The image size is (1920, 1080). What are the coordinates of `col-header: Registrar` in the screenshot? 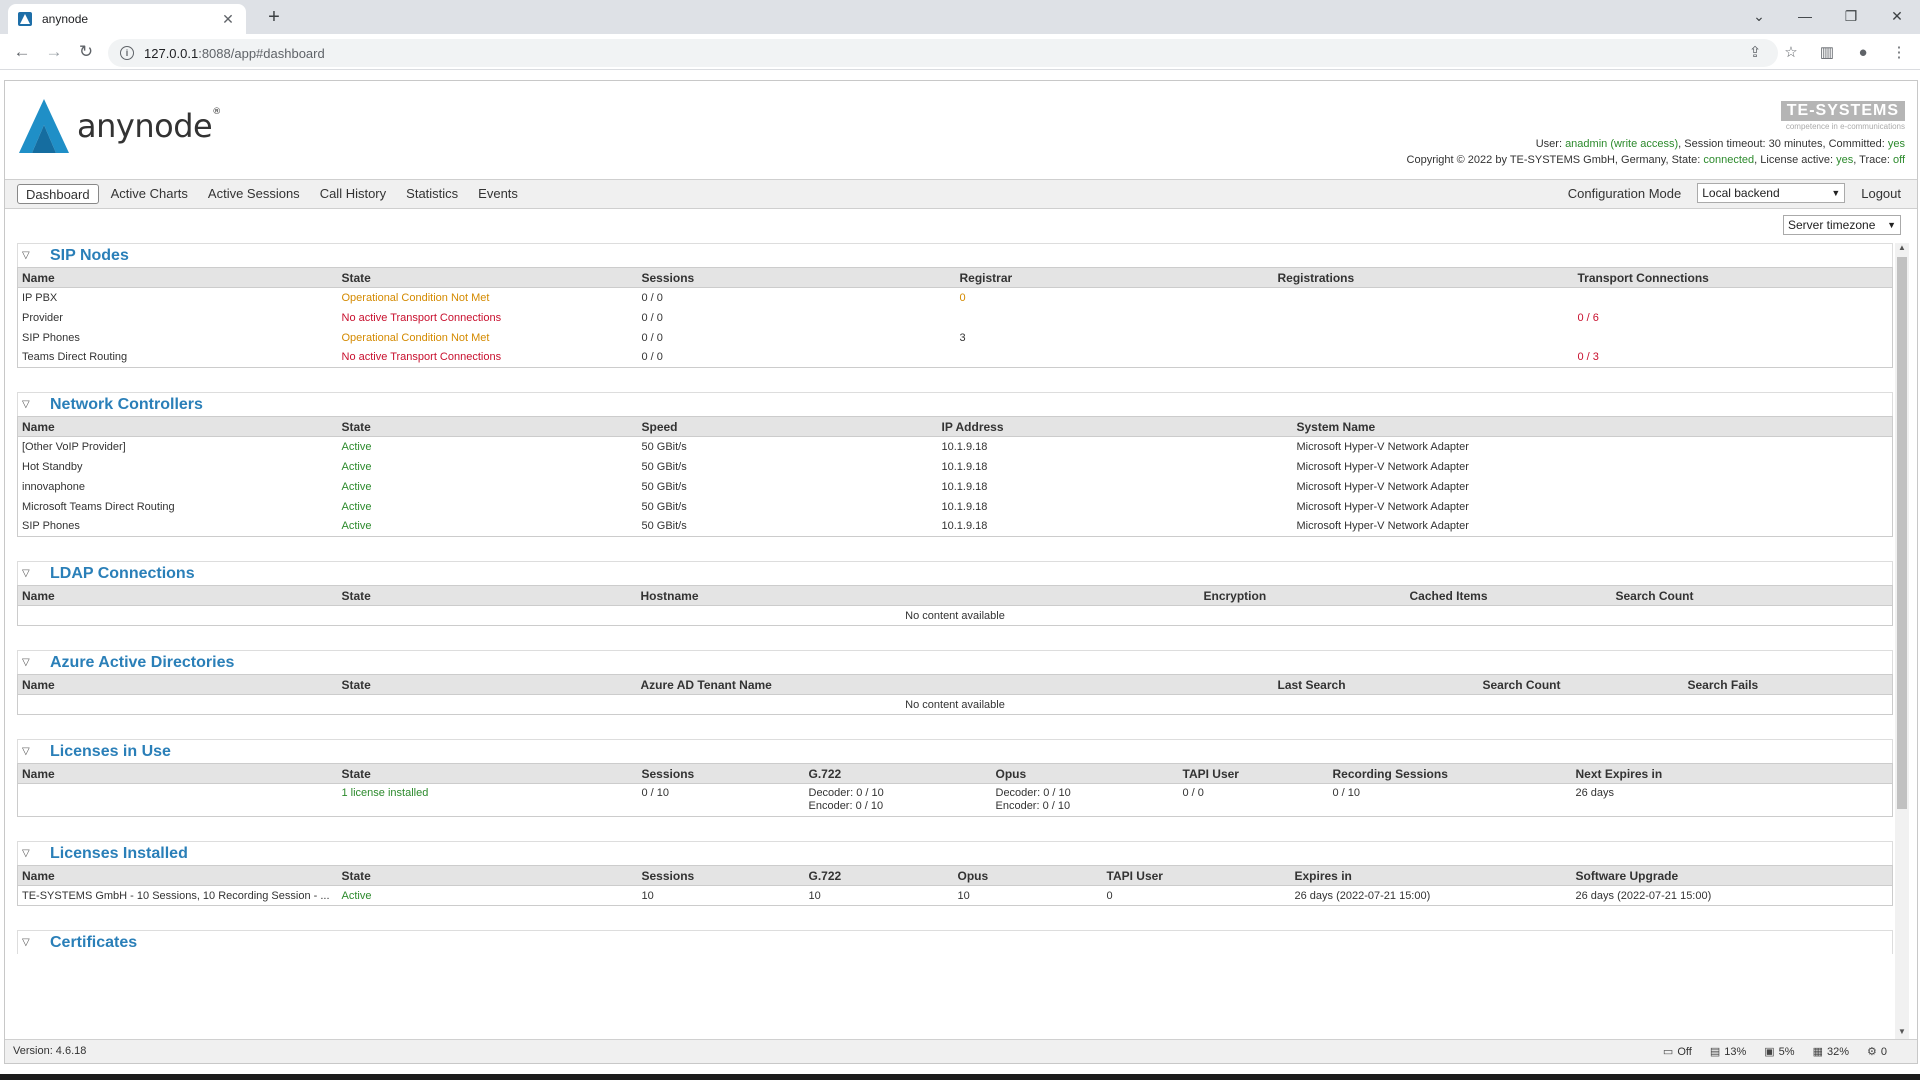 It's located at (1114, 277).